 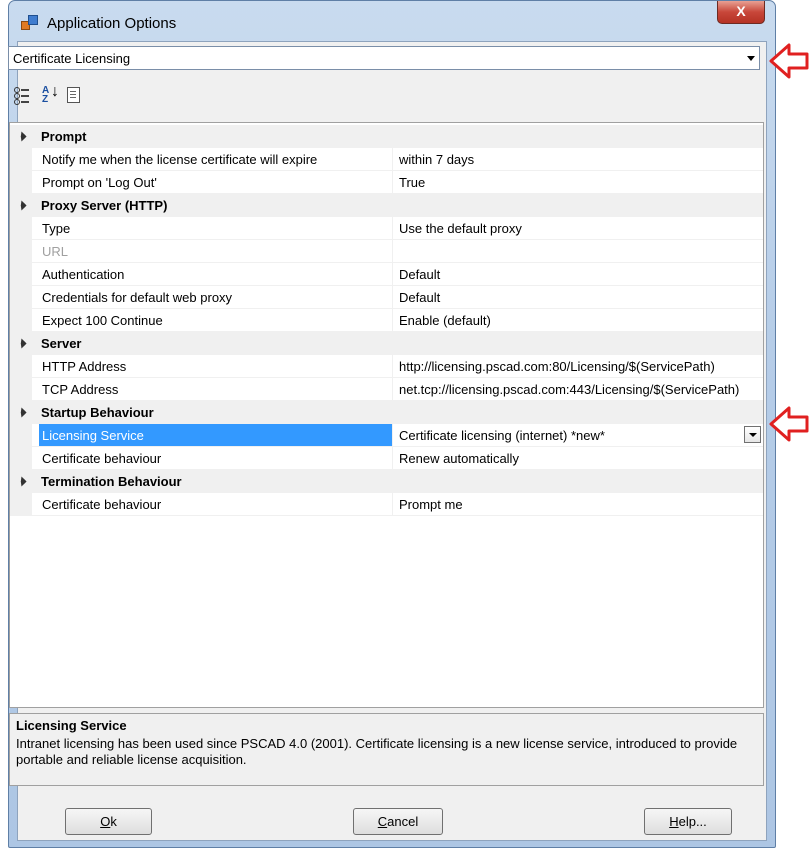 I want to click on value-dropdown-button, so click(x=752, y=434).